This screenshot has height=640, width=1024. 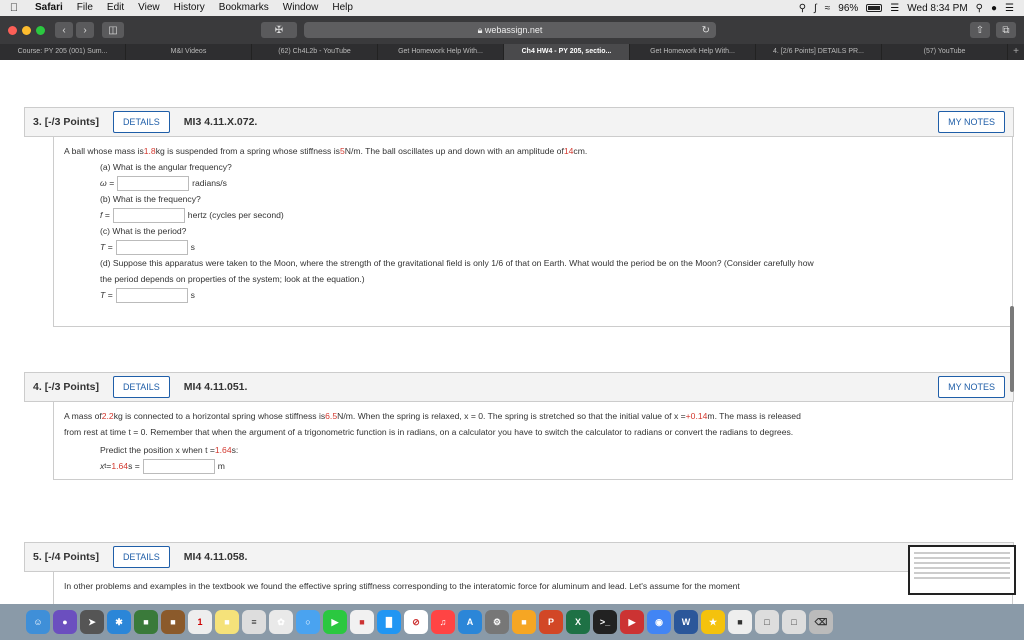 I want to click on terminal-icon: >_, so click(x=605, y=622).